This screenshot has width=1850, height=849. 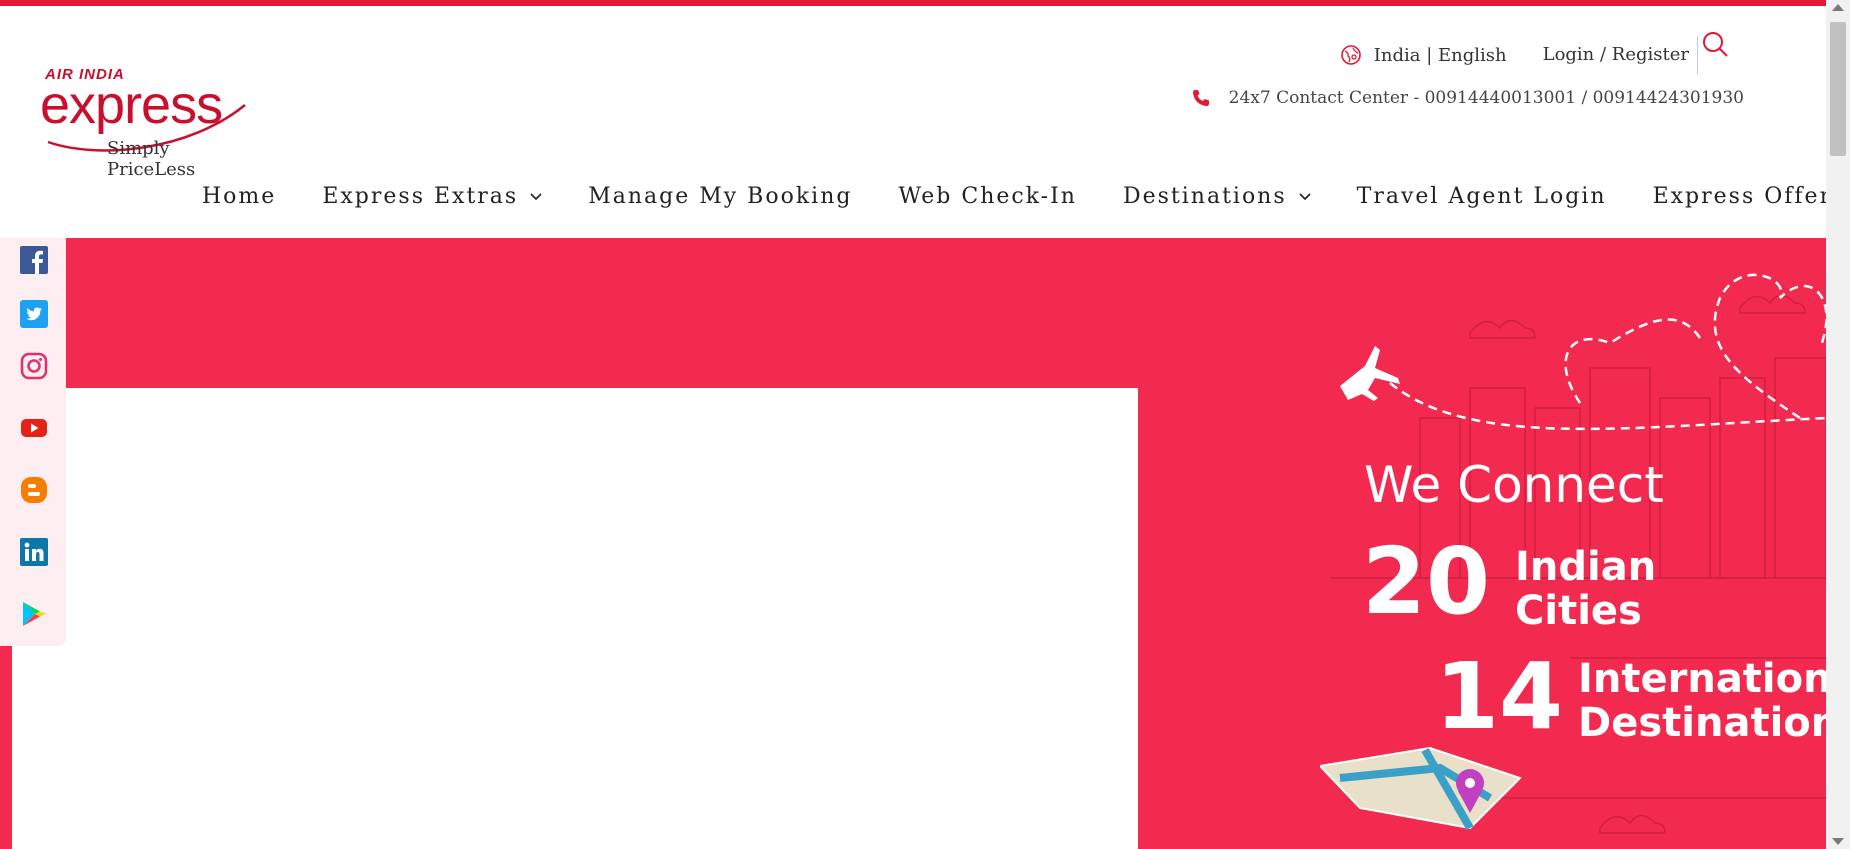 What do you see at coordinates (420, 196) in the screenshot?
I see `nav-label: Express Extras` at bounding box center [420, 196].